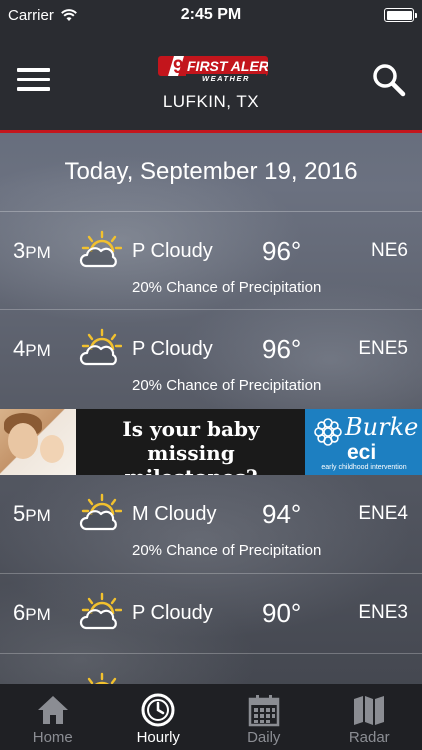 This screenshot has width=422, height=750. Describe the element at coordinates (31, 15) in the screenshot. I see `carrier-label: Carrier` at that location.